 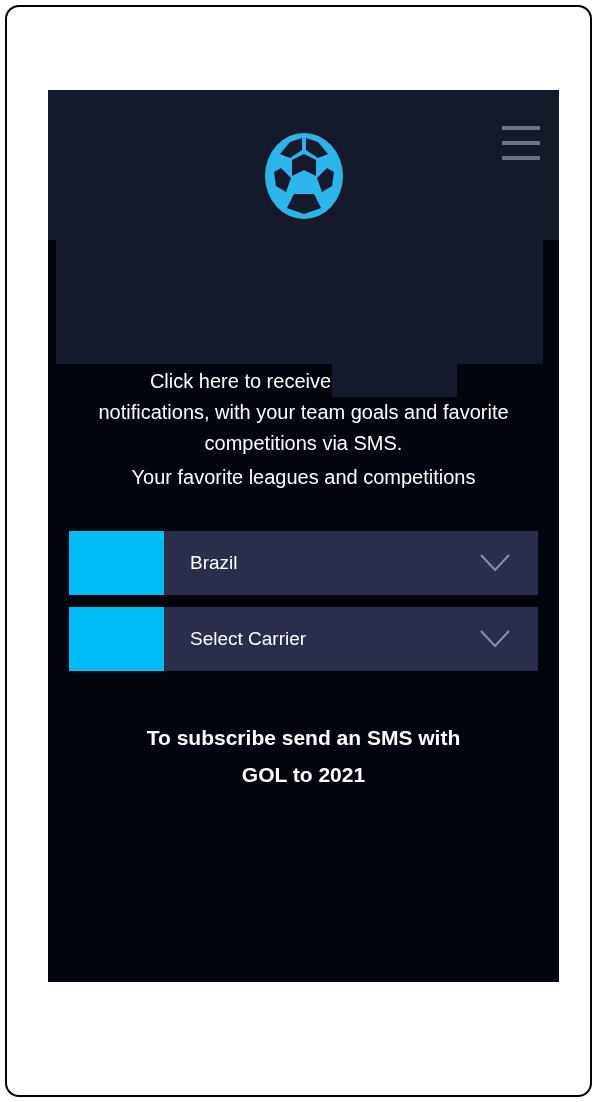 I want to click on soccer-ball-icon, so click(x=303, y=176).